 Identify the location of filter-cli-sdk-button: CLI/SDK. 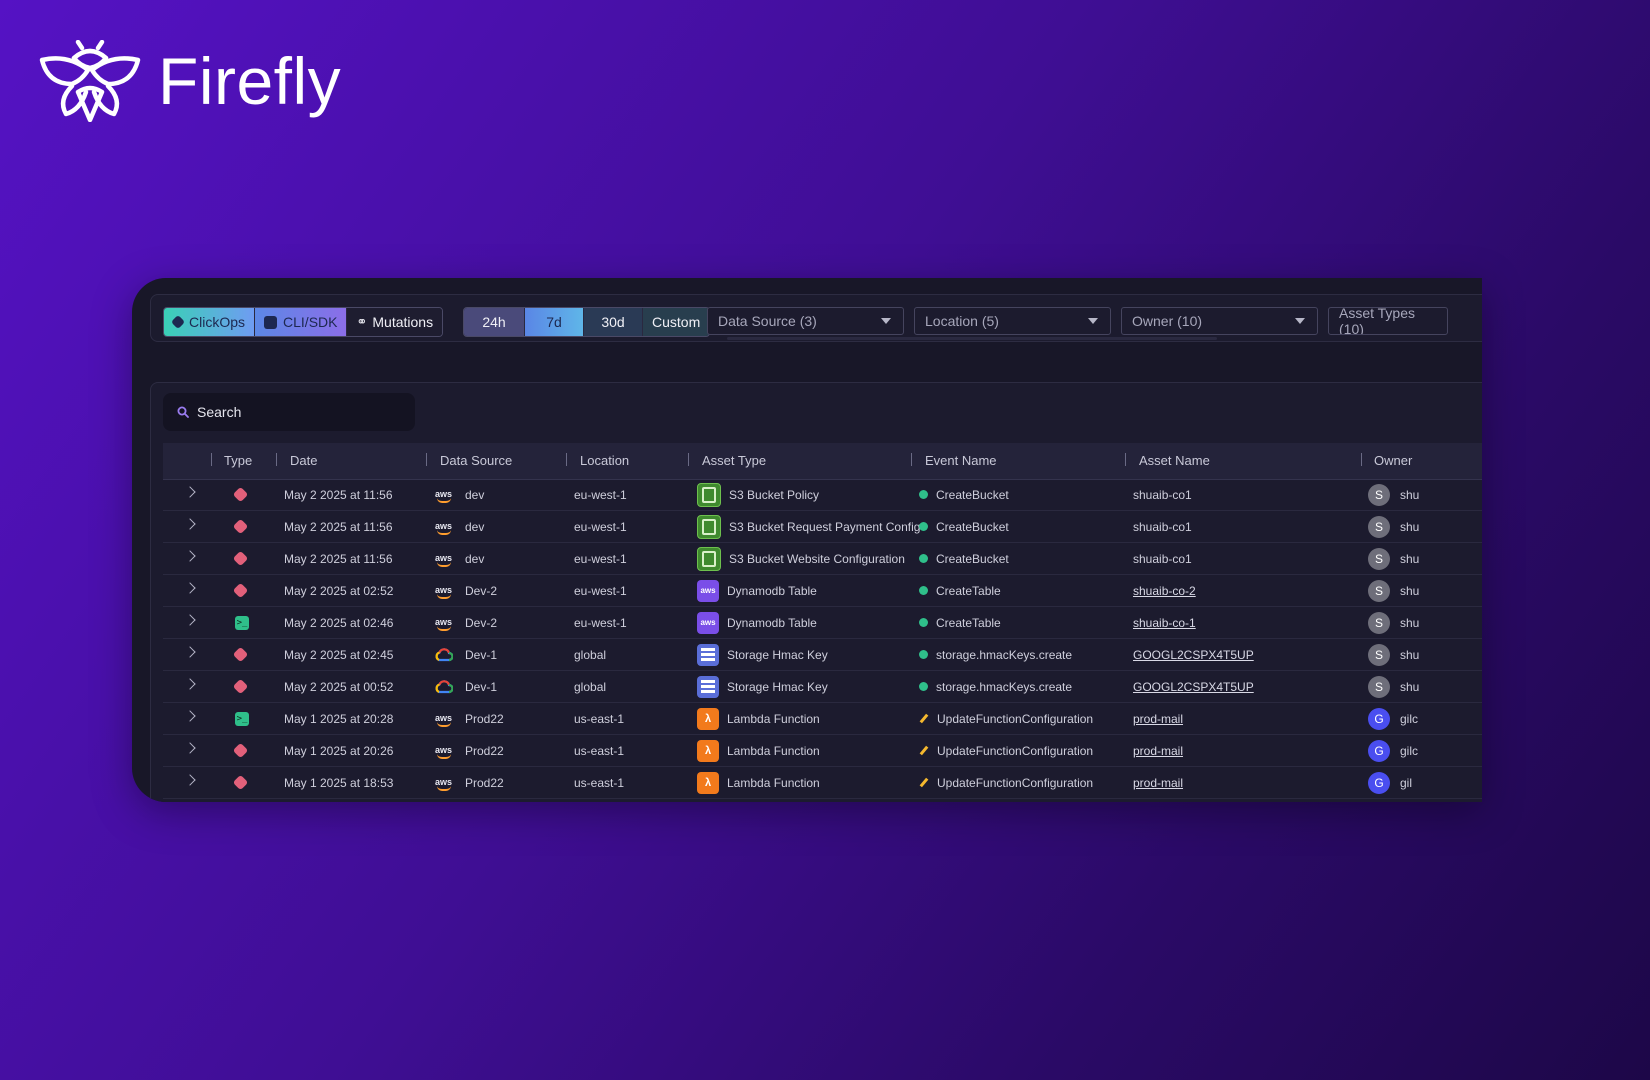
(301, 322).